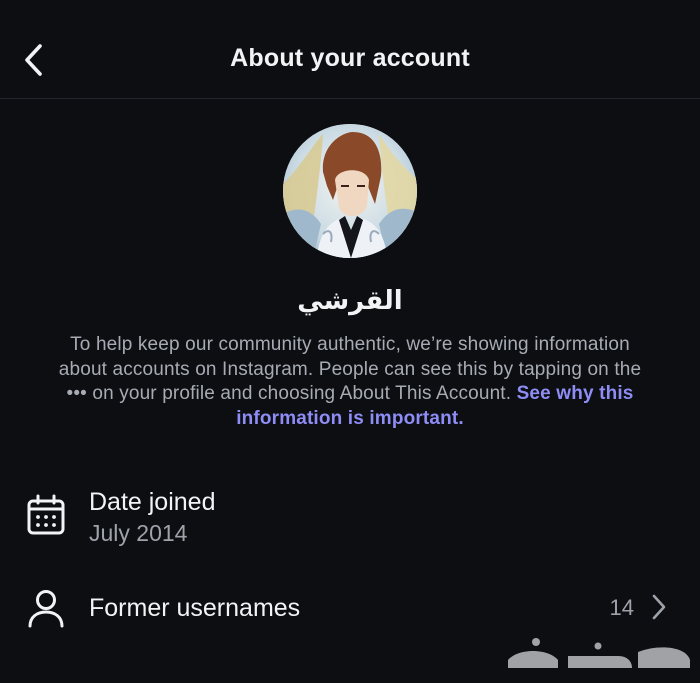 The image size is (700, 683). Describe the element at coordinates (350, 191) in the screenshot. I see `avatar` at that location.